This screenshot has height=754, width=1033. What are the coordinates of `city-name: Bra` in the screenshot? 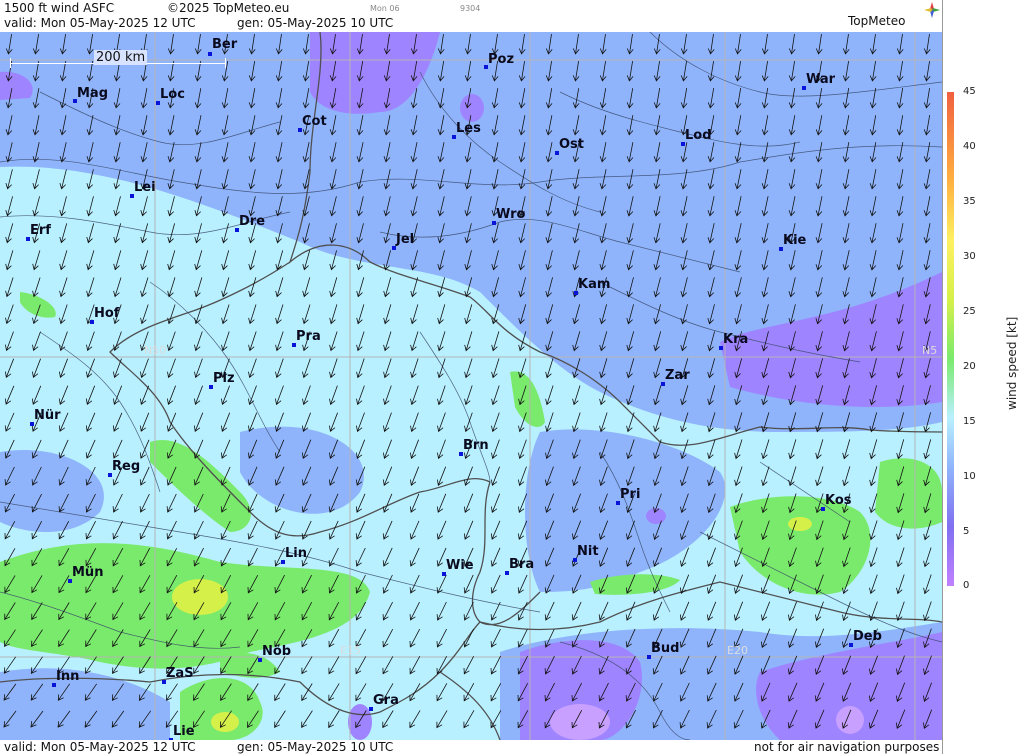 It's located at (522, 564).